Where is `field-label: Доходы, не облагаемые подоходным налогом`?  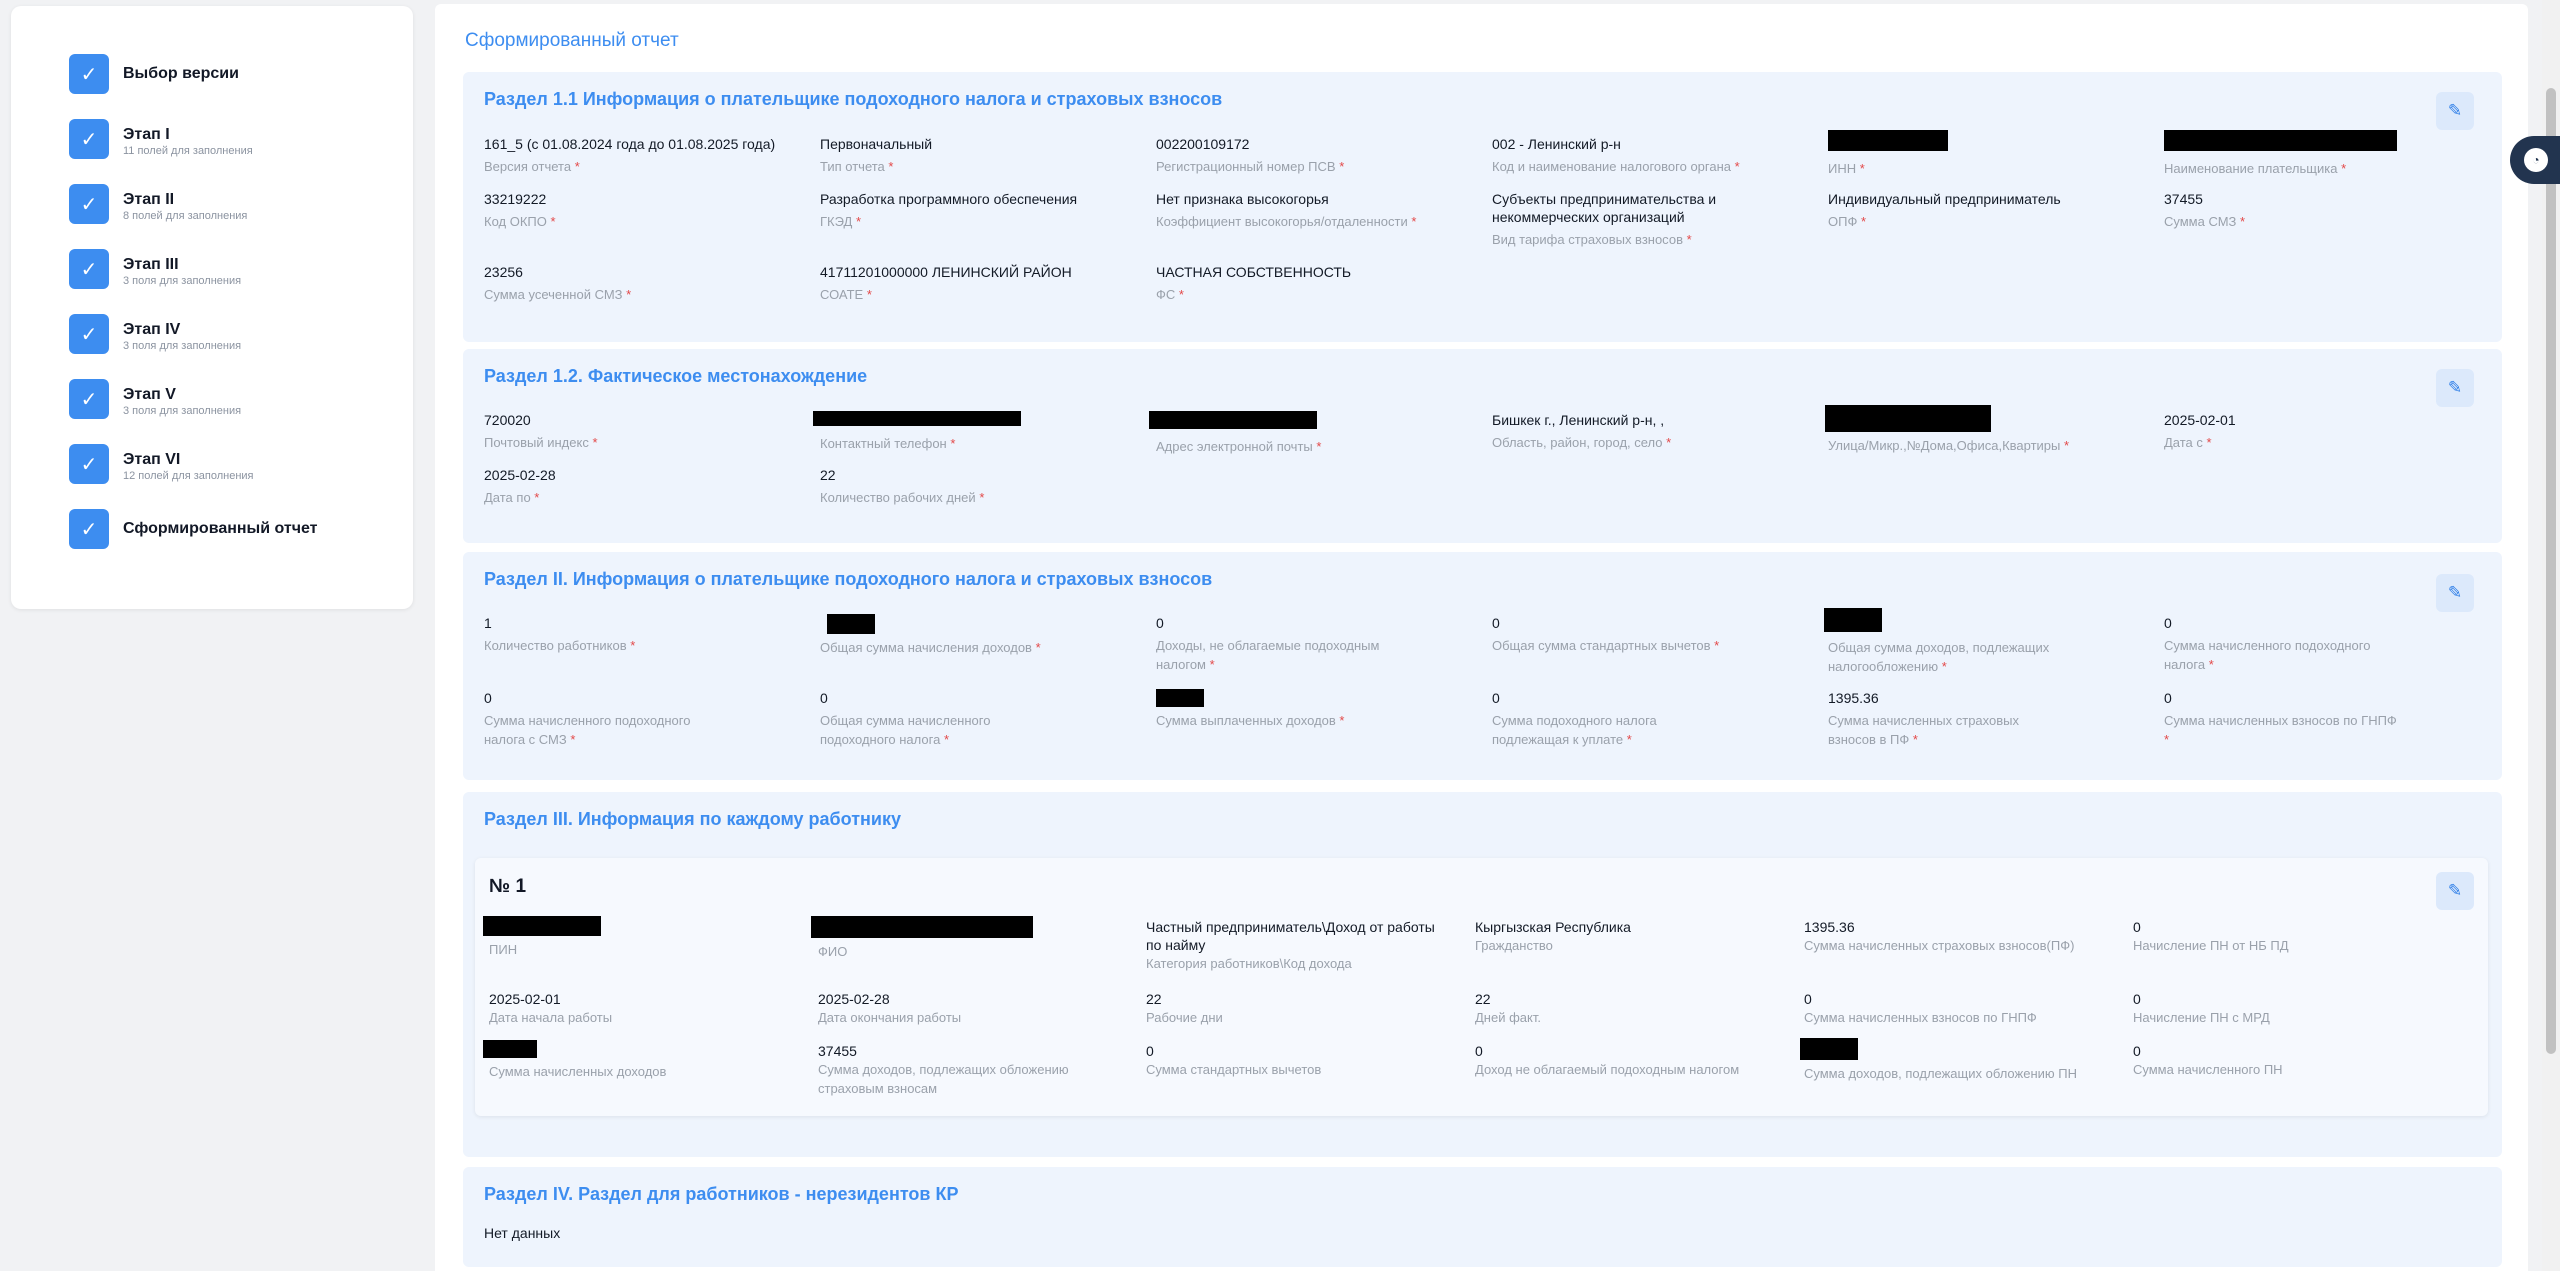
field-label: Доходы, не облагаемые подоходным налогом is located at coordinates (1268, 655).